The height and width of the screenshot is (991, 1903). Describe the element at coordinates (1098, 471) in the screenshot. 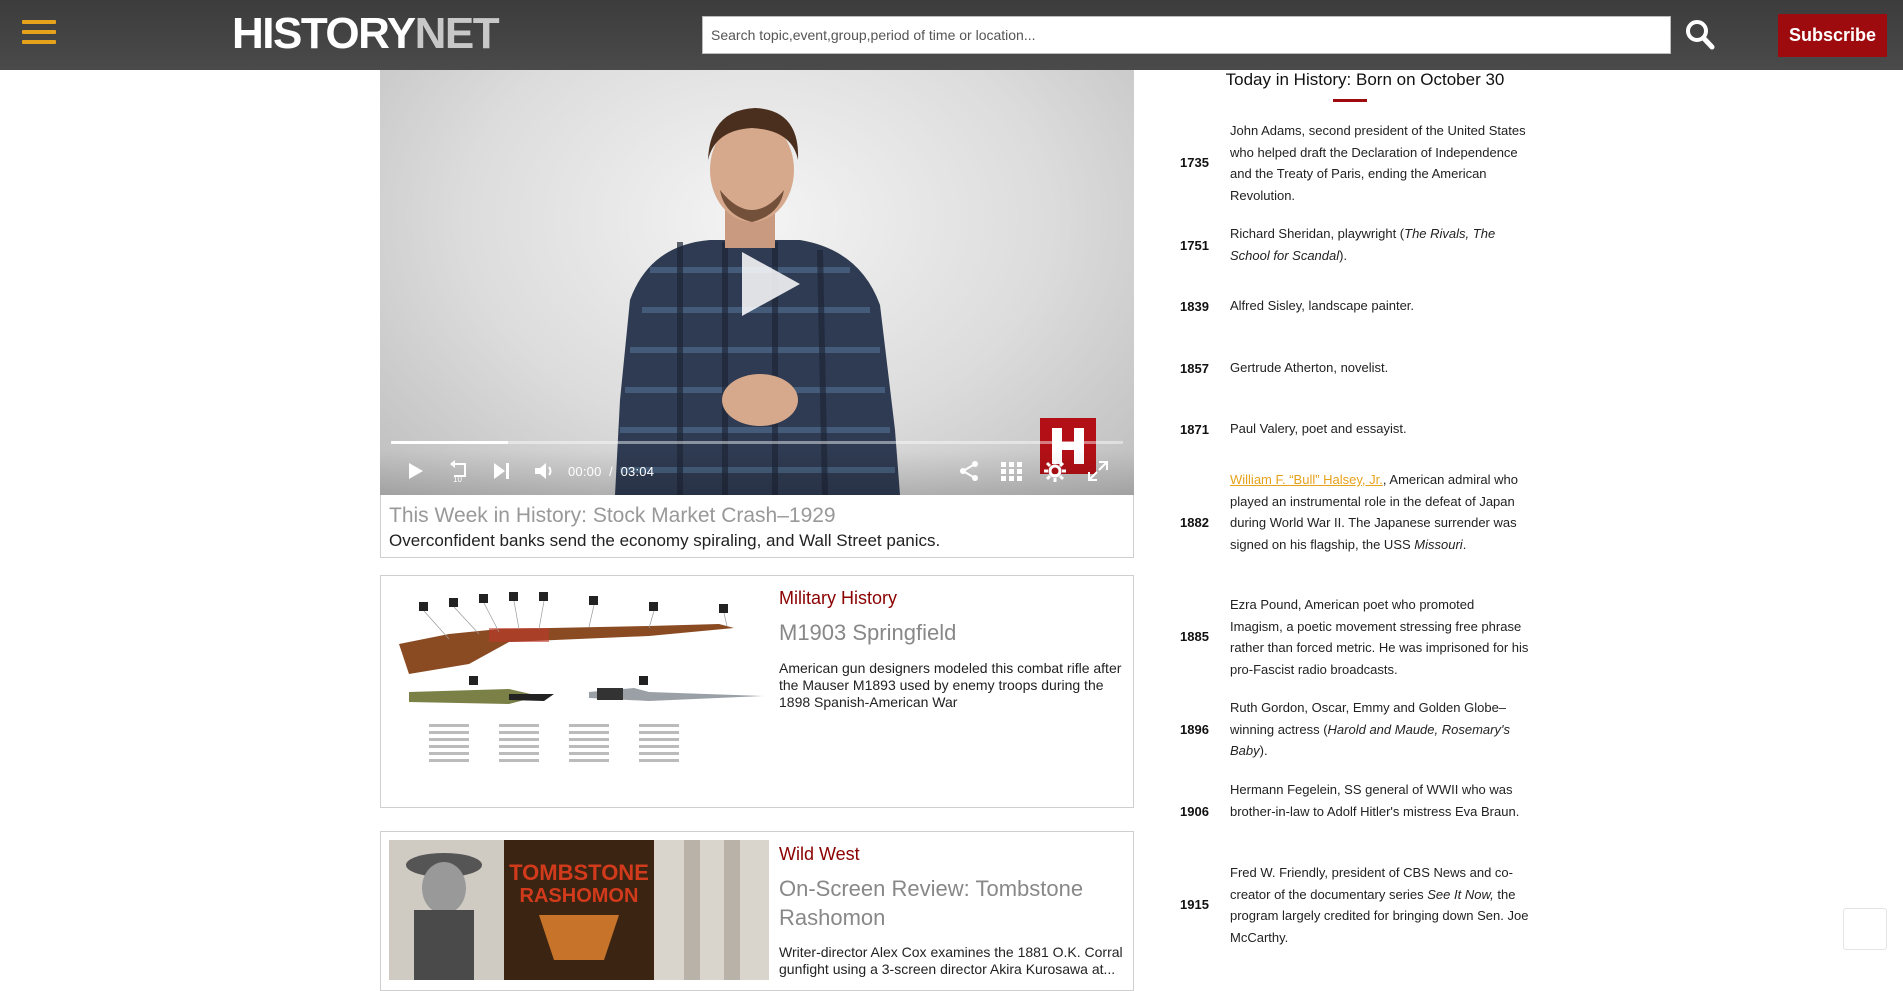

I see `fullscreen-icon` at that location.